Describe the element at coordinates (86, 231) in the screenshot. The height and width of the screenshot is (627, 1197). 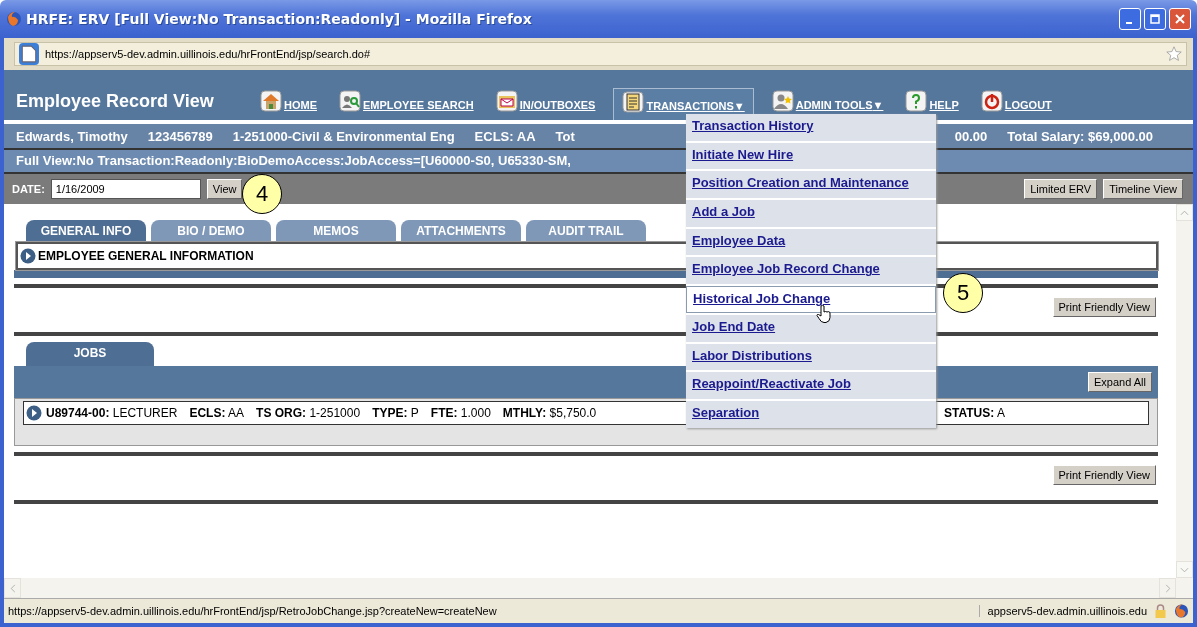
I see `tab: GENERAL INFO` at that location.